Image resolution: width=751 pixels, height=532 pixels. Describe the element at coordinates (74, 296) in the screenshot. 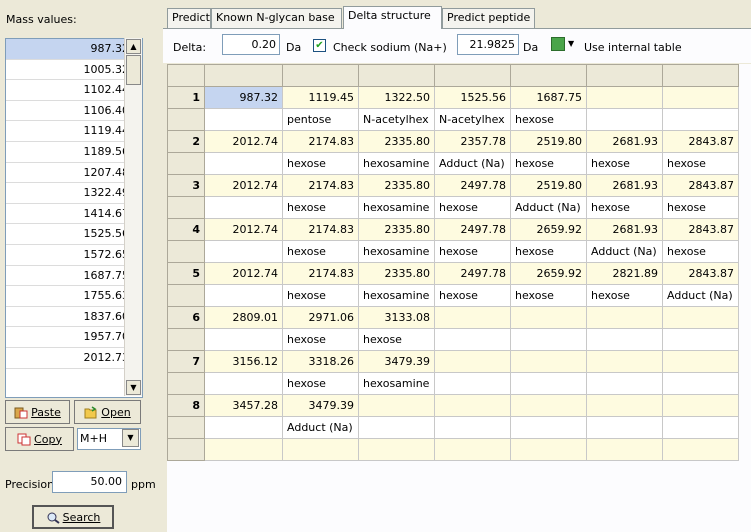

I see `list-item: 1755.631` at that location.